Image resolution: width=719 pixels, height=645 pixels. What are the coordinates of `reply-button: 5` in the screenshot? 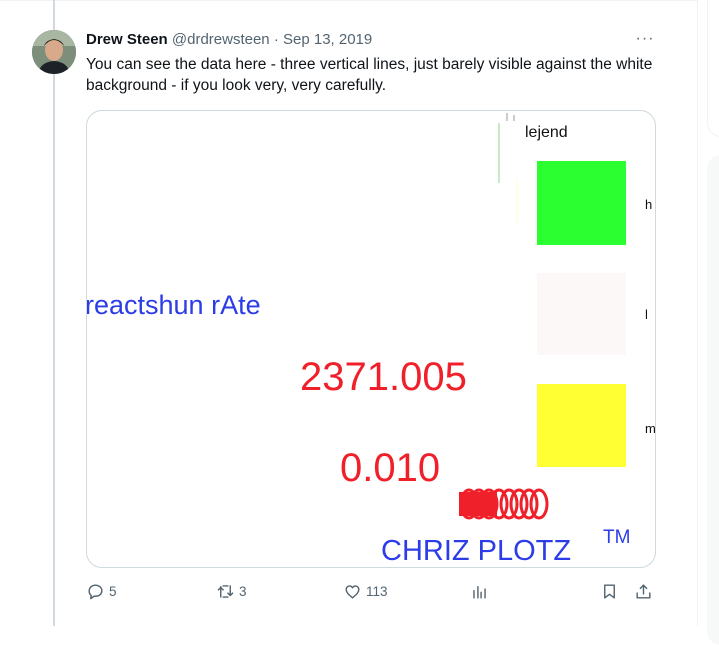 It's located at (101, 591).